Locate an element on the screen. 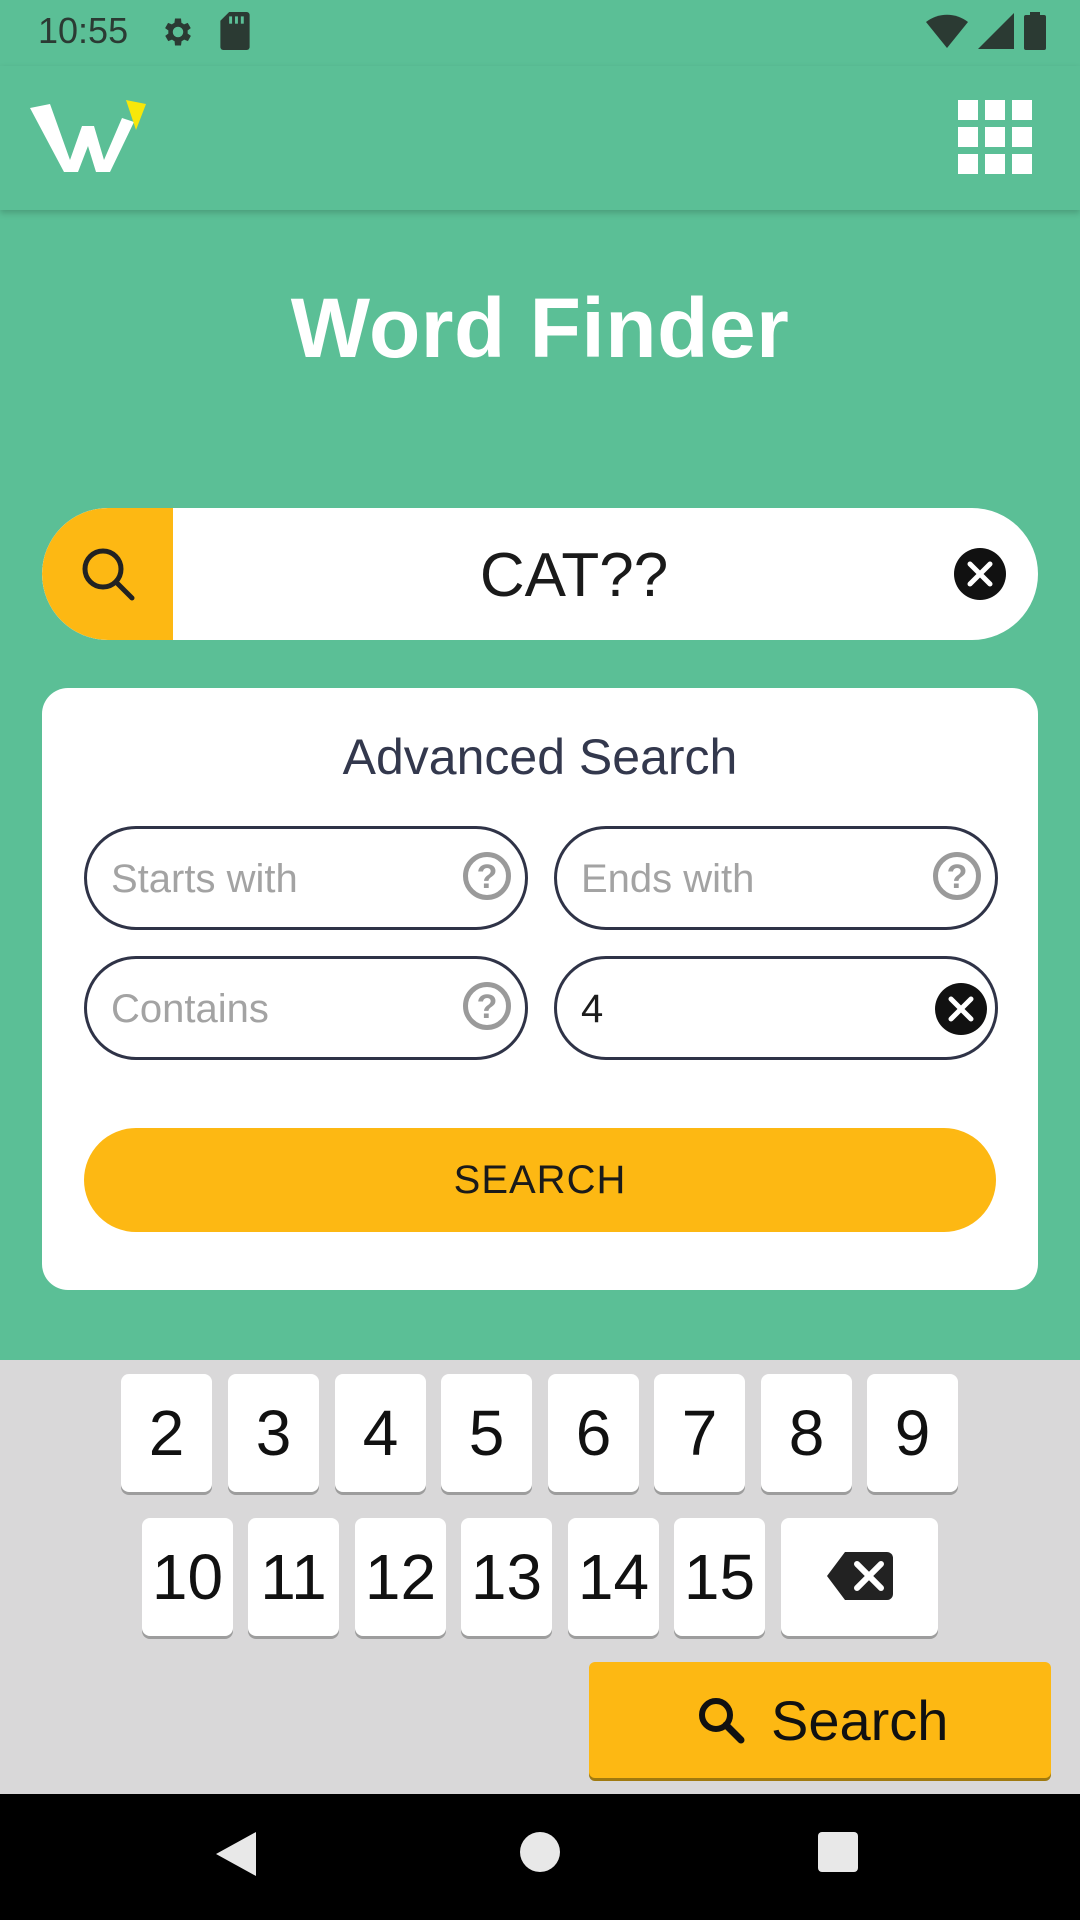 This screenshot has width=1080, height=1920. backspace-icon is located at coordinates (860, 1576).